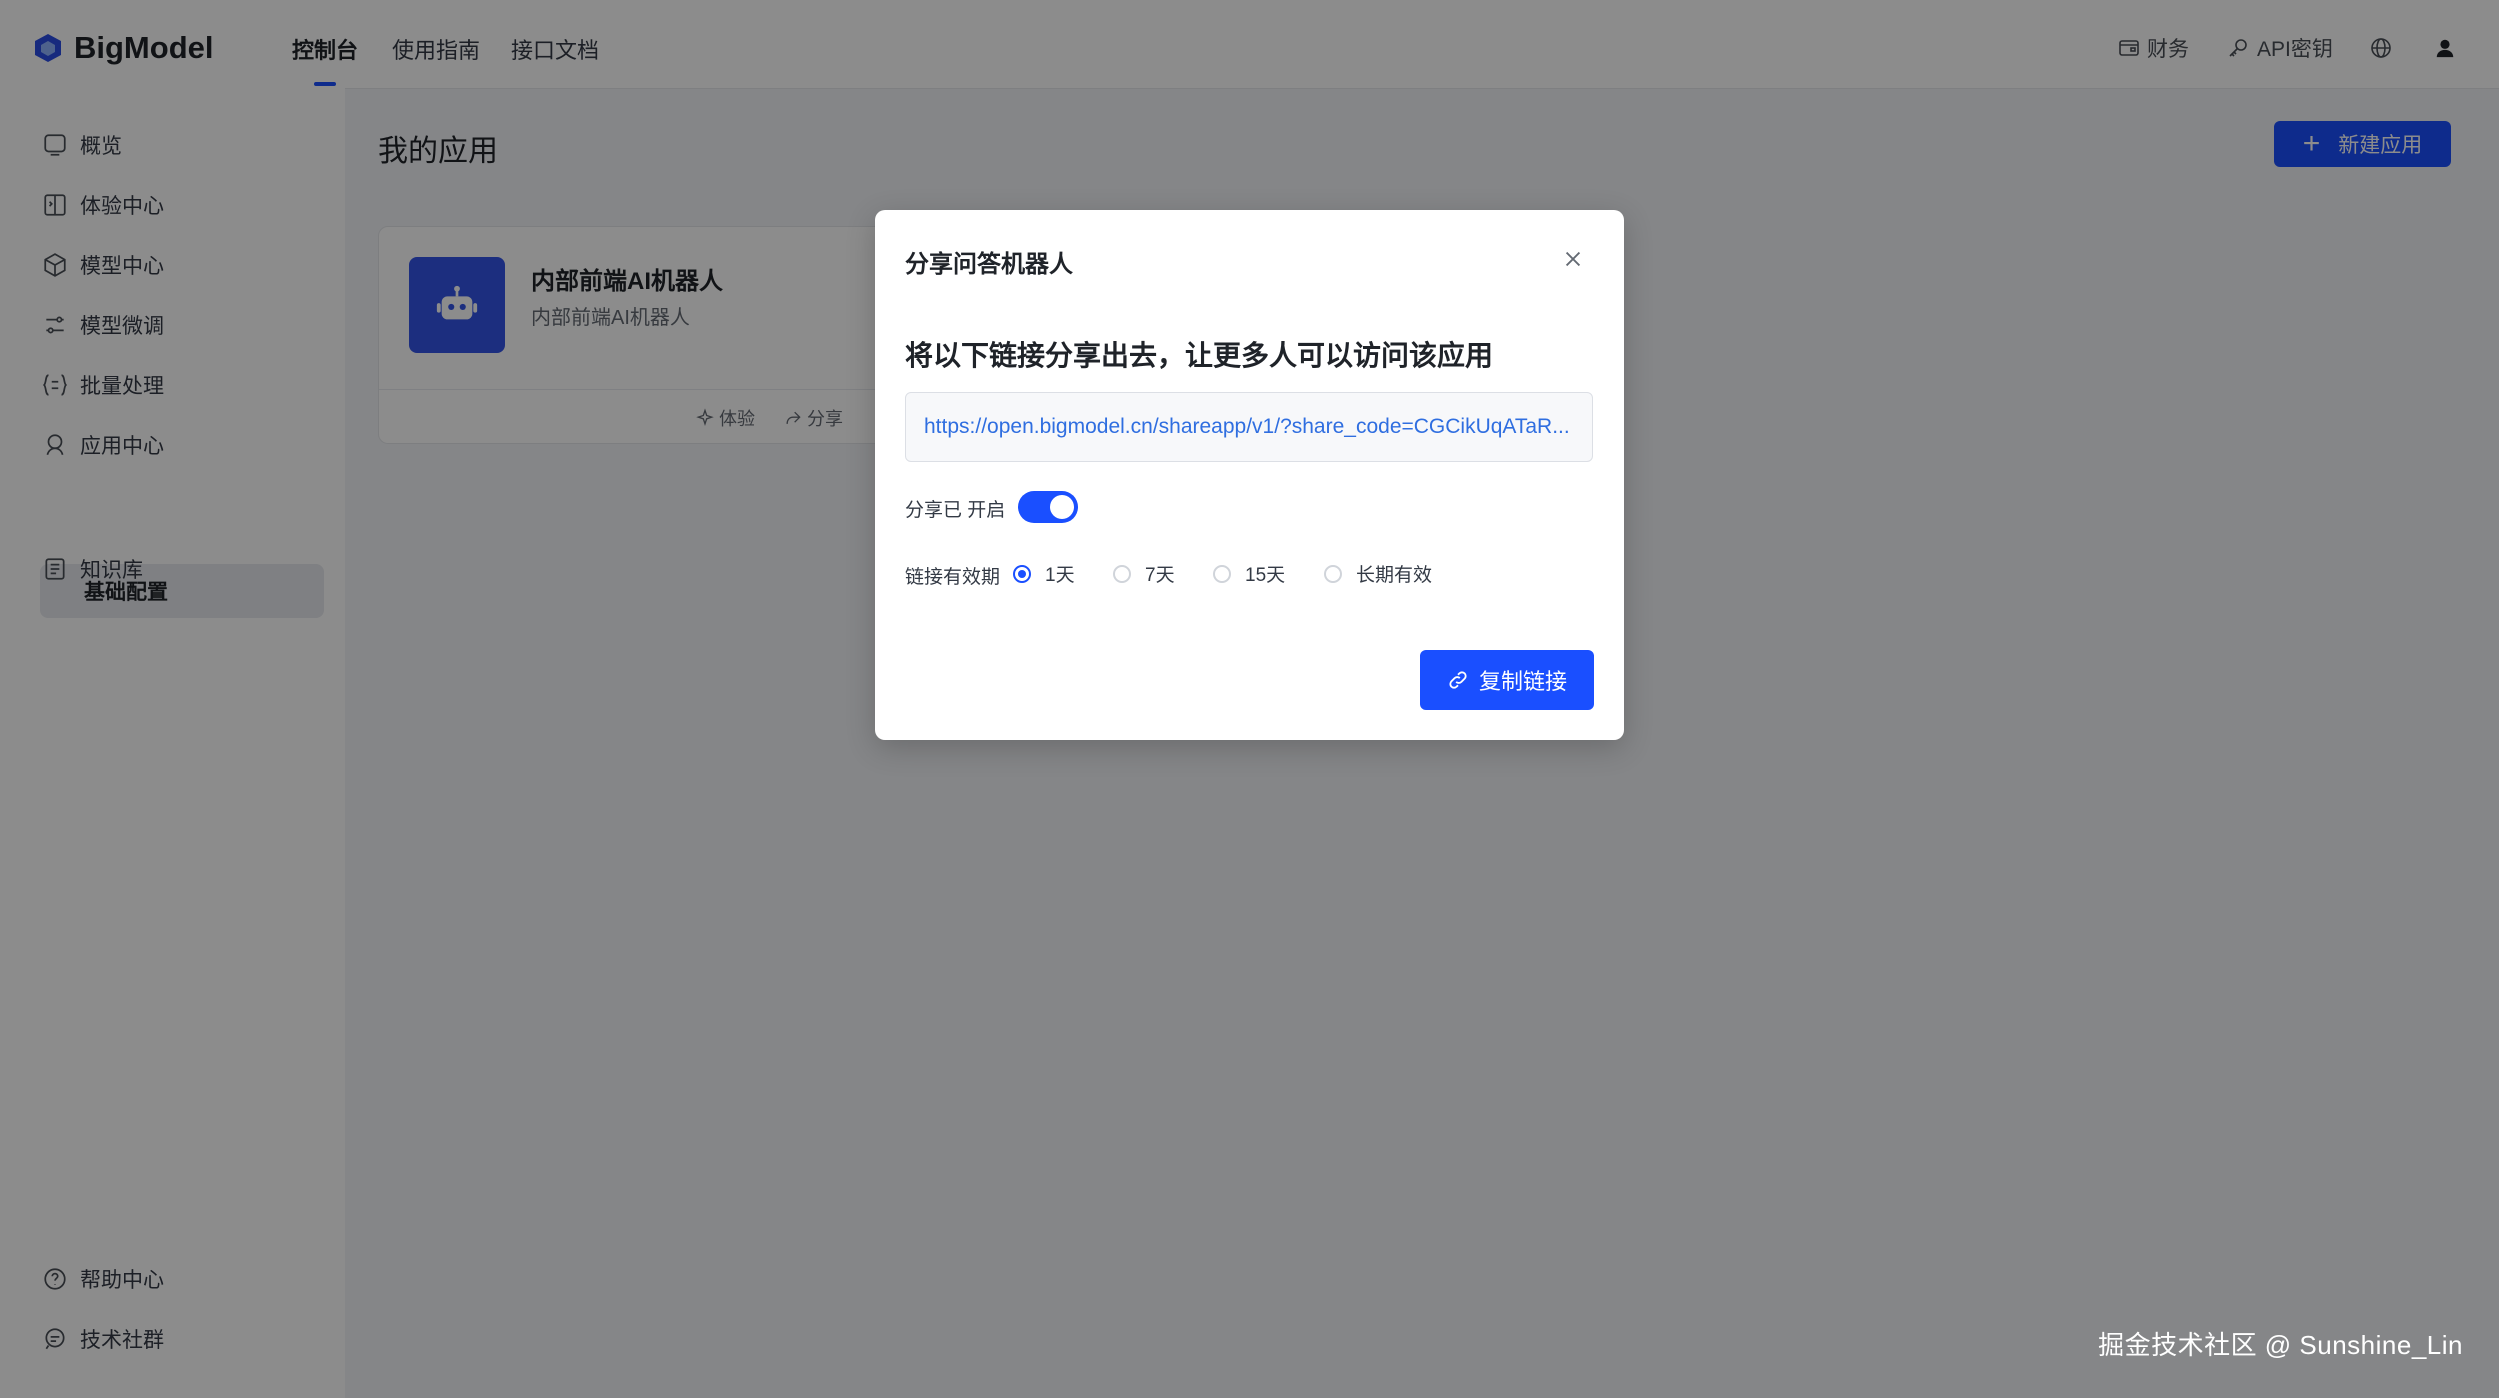  What do you see at coordinates (953, 577) in the screenshot?
I see `expiry-label: 链接有效期` at bounding box center [953, 577].